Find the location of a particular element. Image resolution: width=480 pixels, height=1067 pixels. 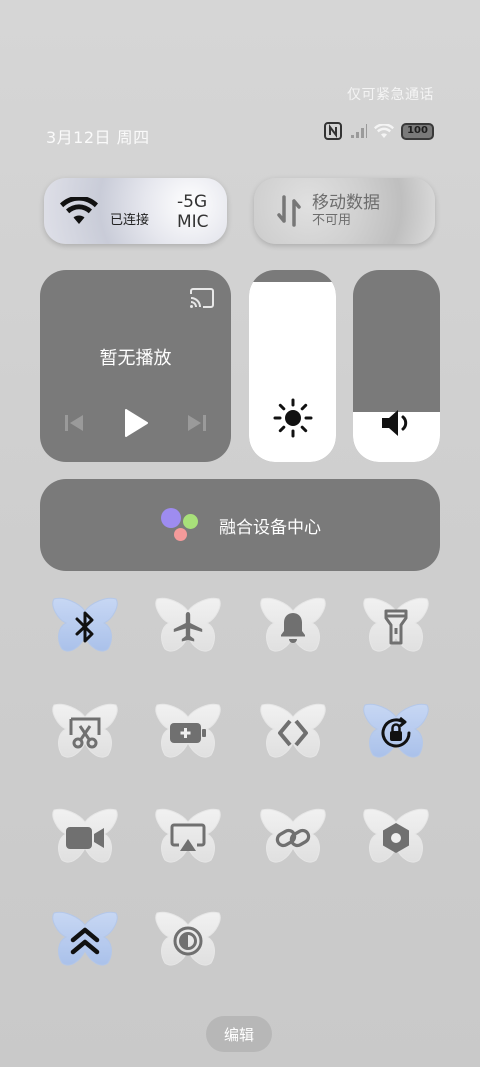

media-title: 暂无播放 is located at coordinates (135, 358).